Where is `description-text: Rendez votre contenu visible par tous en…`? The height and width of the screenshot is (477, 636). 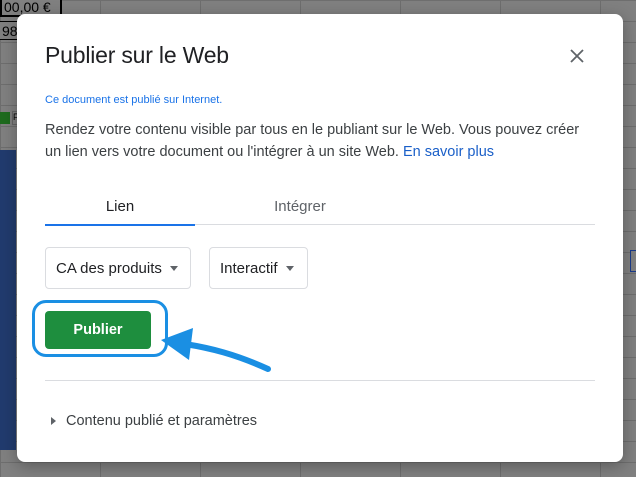 description-text: Rendez votre contenu visible par tous en… is located at coordinates (312, 141).